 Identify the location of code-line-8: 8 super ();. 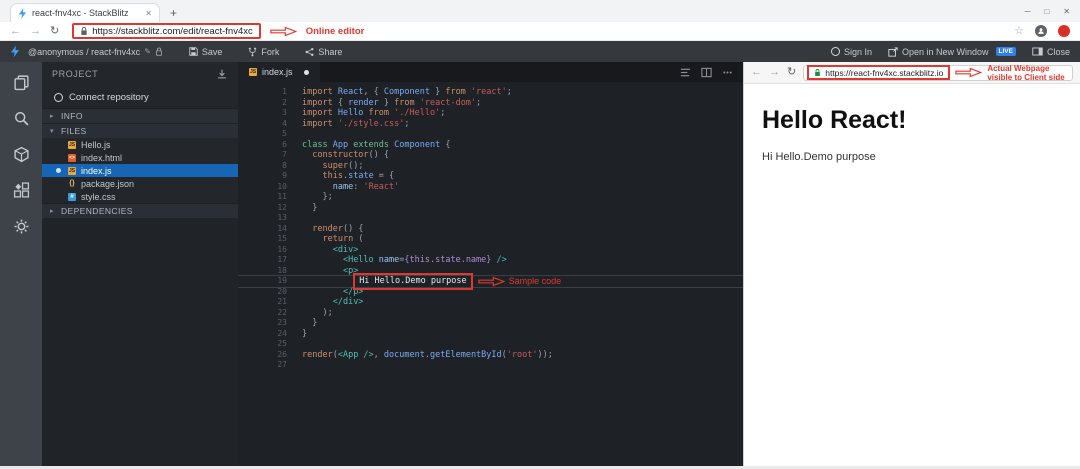
(490, 166).